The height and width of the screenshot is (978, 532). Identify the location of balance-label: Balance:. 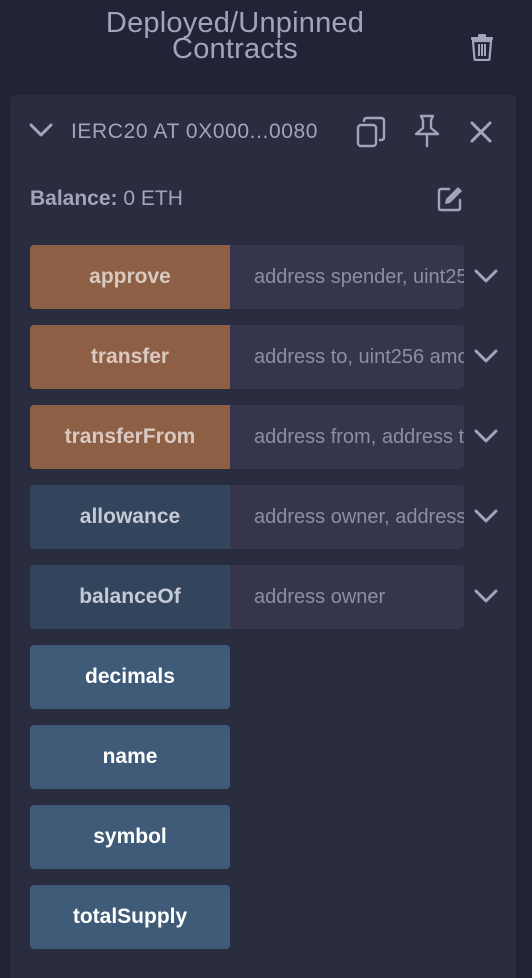
(74, 198).